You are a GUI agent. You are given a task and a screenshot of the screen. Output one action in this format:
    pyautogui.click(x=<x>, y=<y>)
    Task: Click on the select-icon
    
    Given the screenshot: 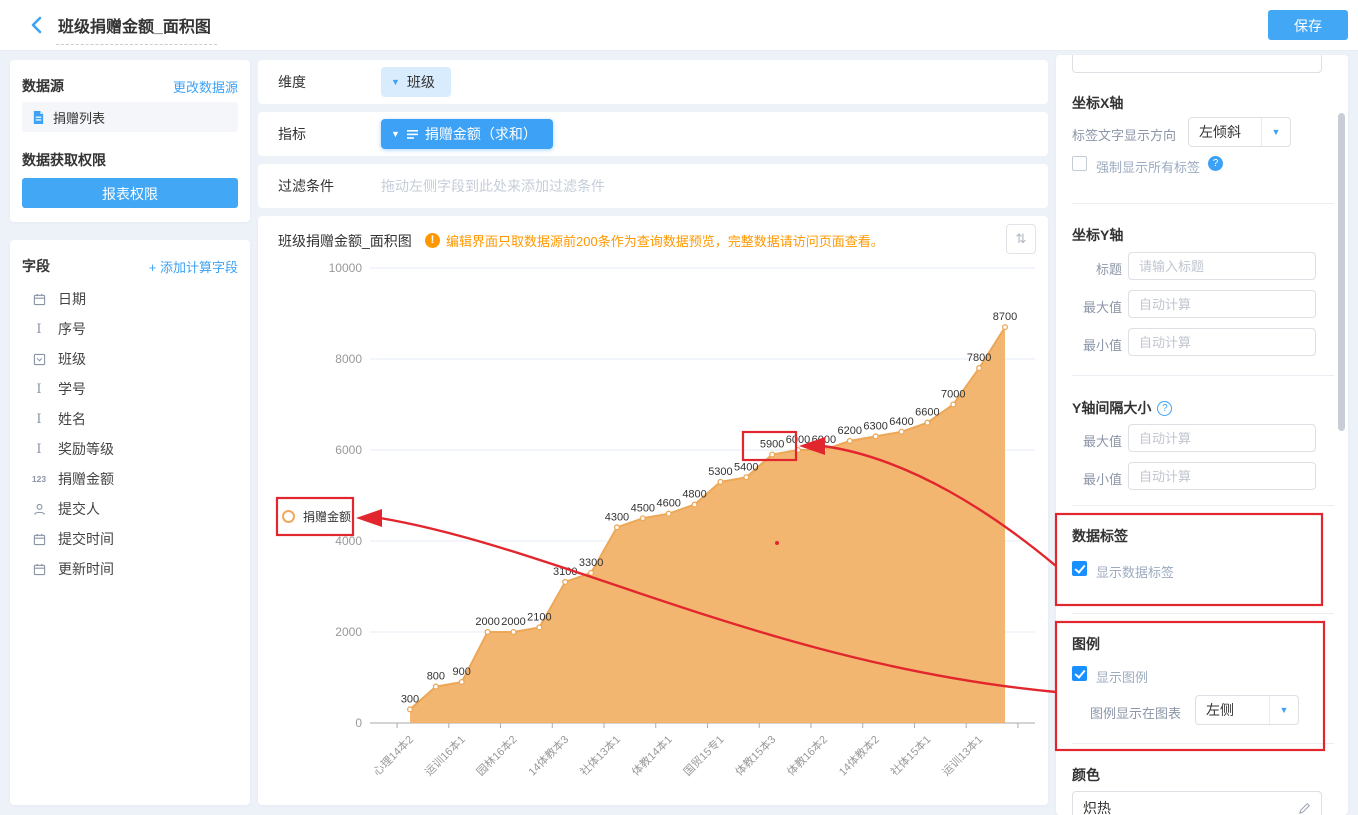 What is the action you would take?
    pyautogui.click(x=39, y=359)
    